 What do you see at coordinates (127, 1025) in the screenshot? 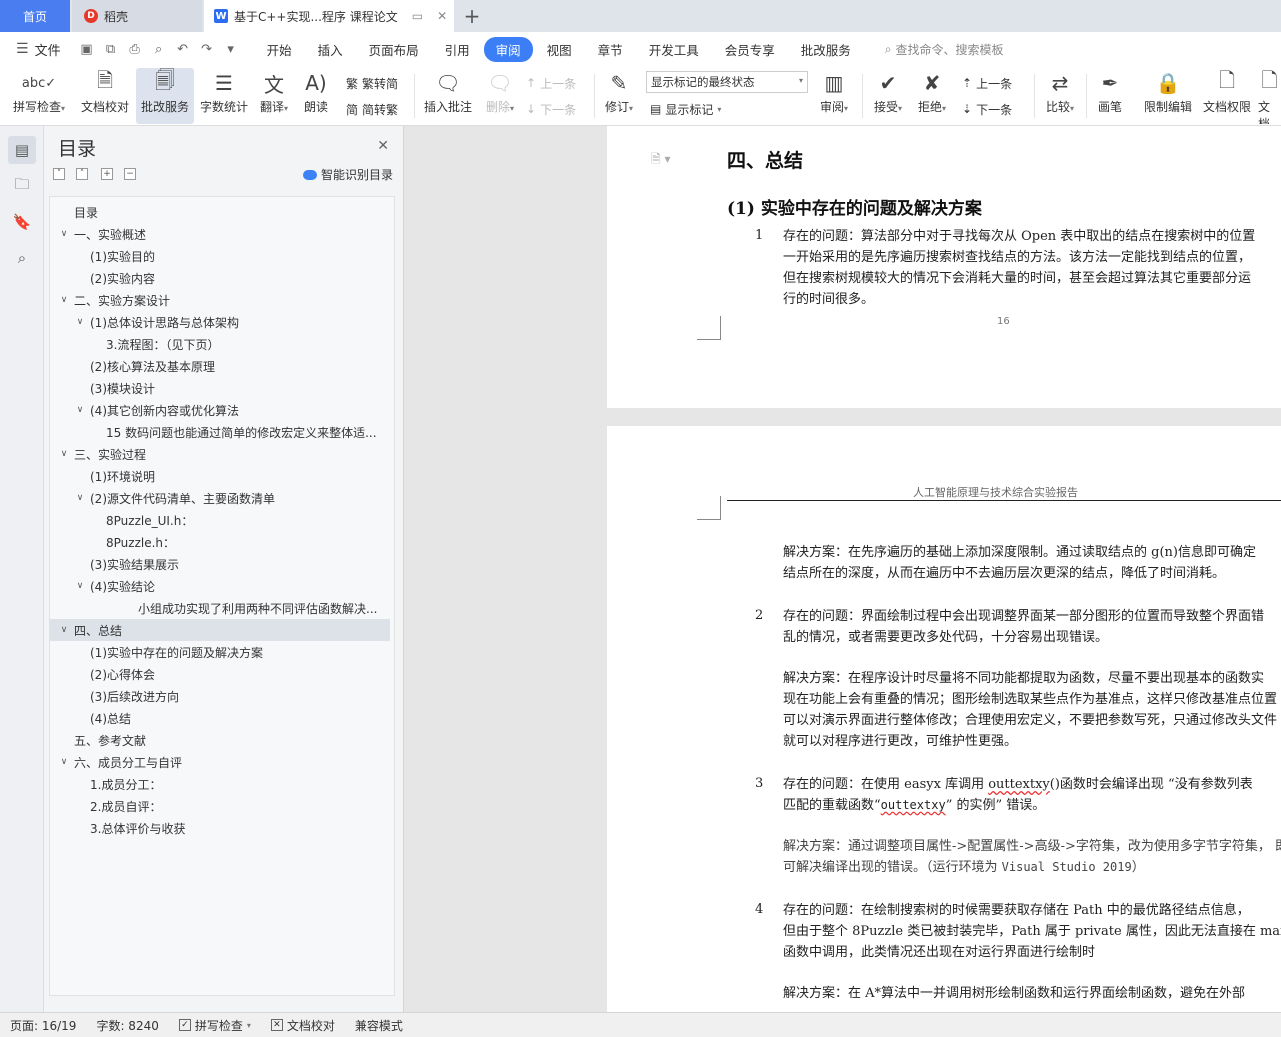
I see `word-count-indicator: 字数: 8240` at bounding box center [127, 1025].